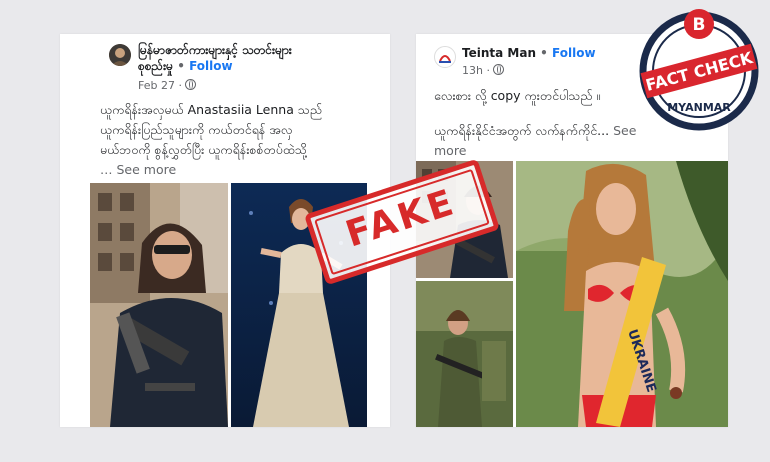 The width and height of the screenshot is (770, 462). What do you see at coordinates (699, 107) in the screenshot?
I see `badge-myanmar-text: MYANMAR` at bounding box center [699, 107].